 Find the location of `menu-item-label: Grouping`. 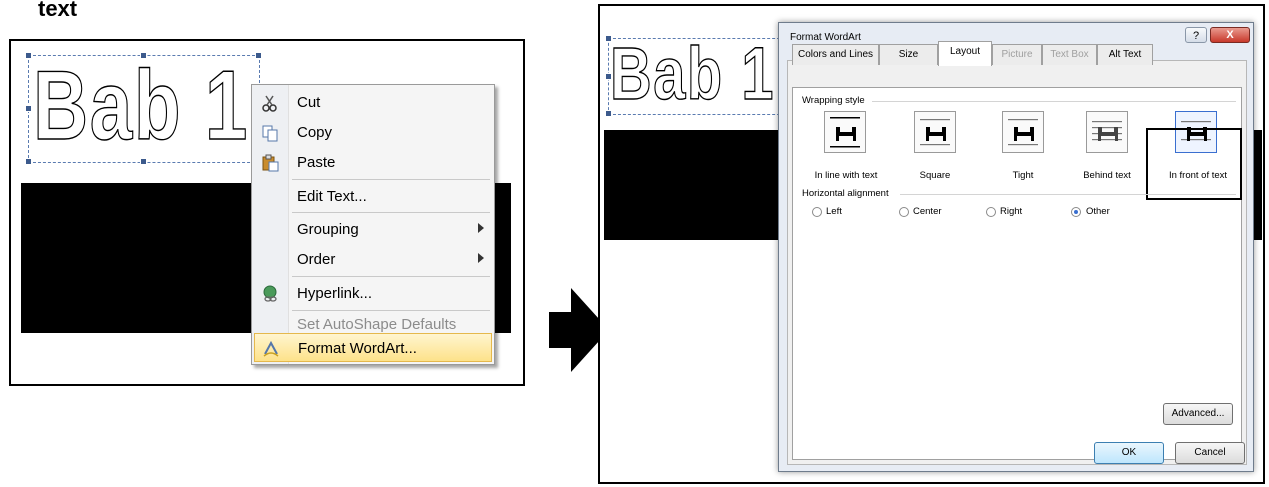

menu-item-label: Grouping is located at coordinates (328, 229).